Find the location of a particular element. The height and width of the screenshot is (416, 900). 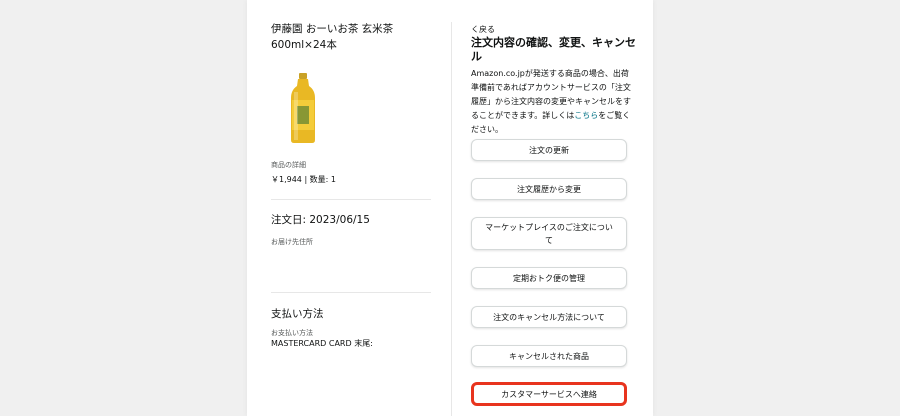

price-quantity: ￥1,944 | 数量: 1 is located at coordinates (304, 179).